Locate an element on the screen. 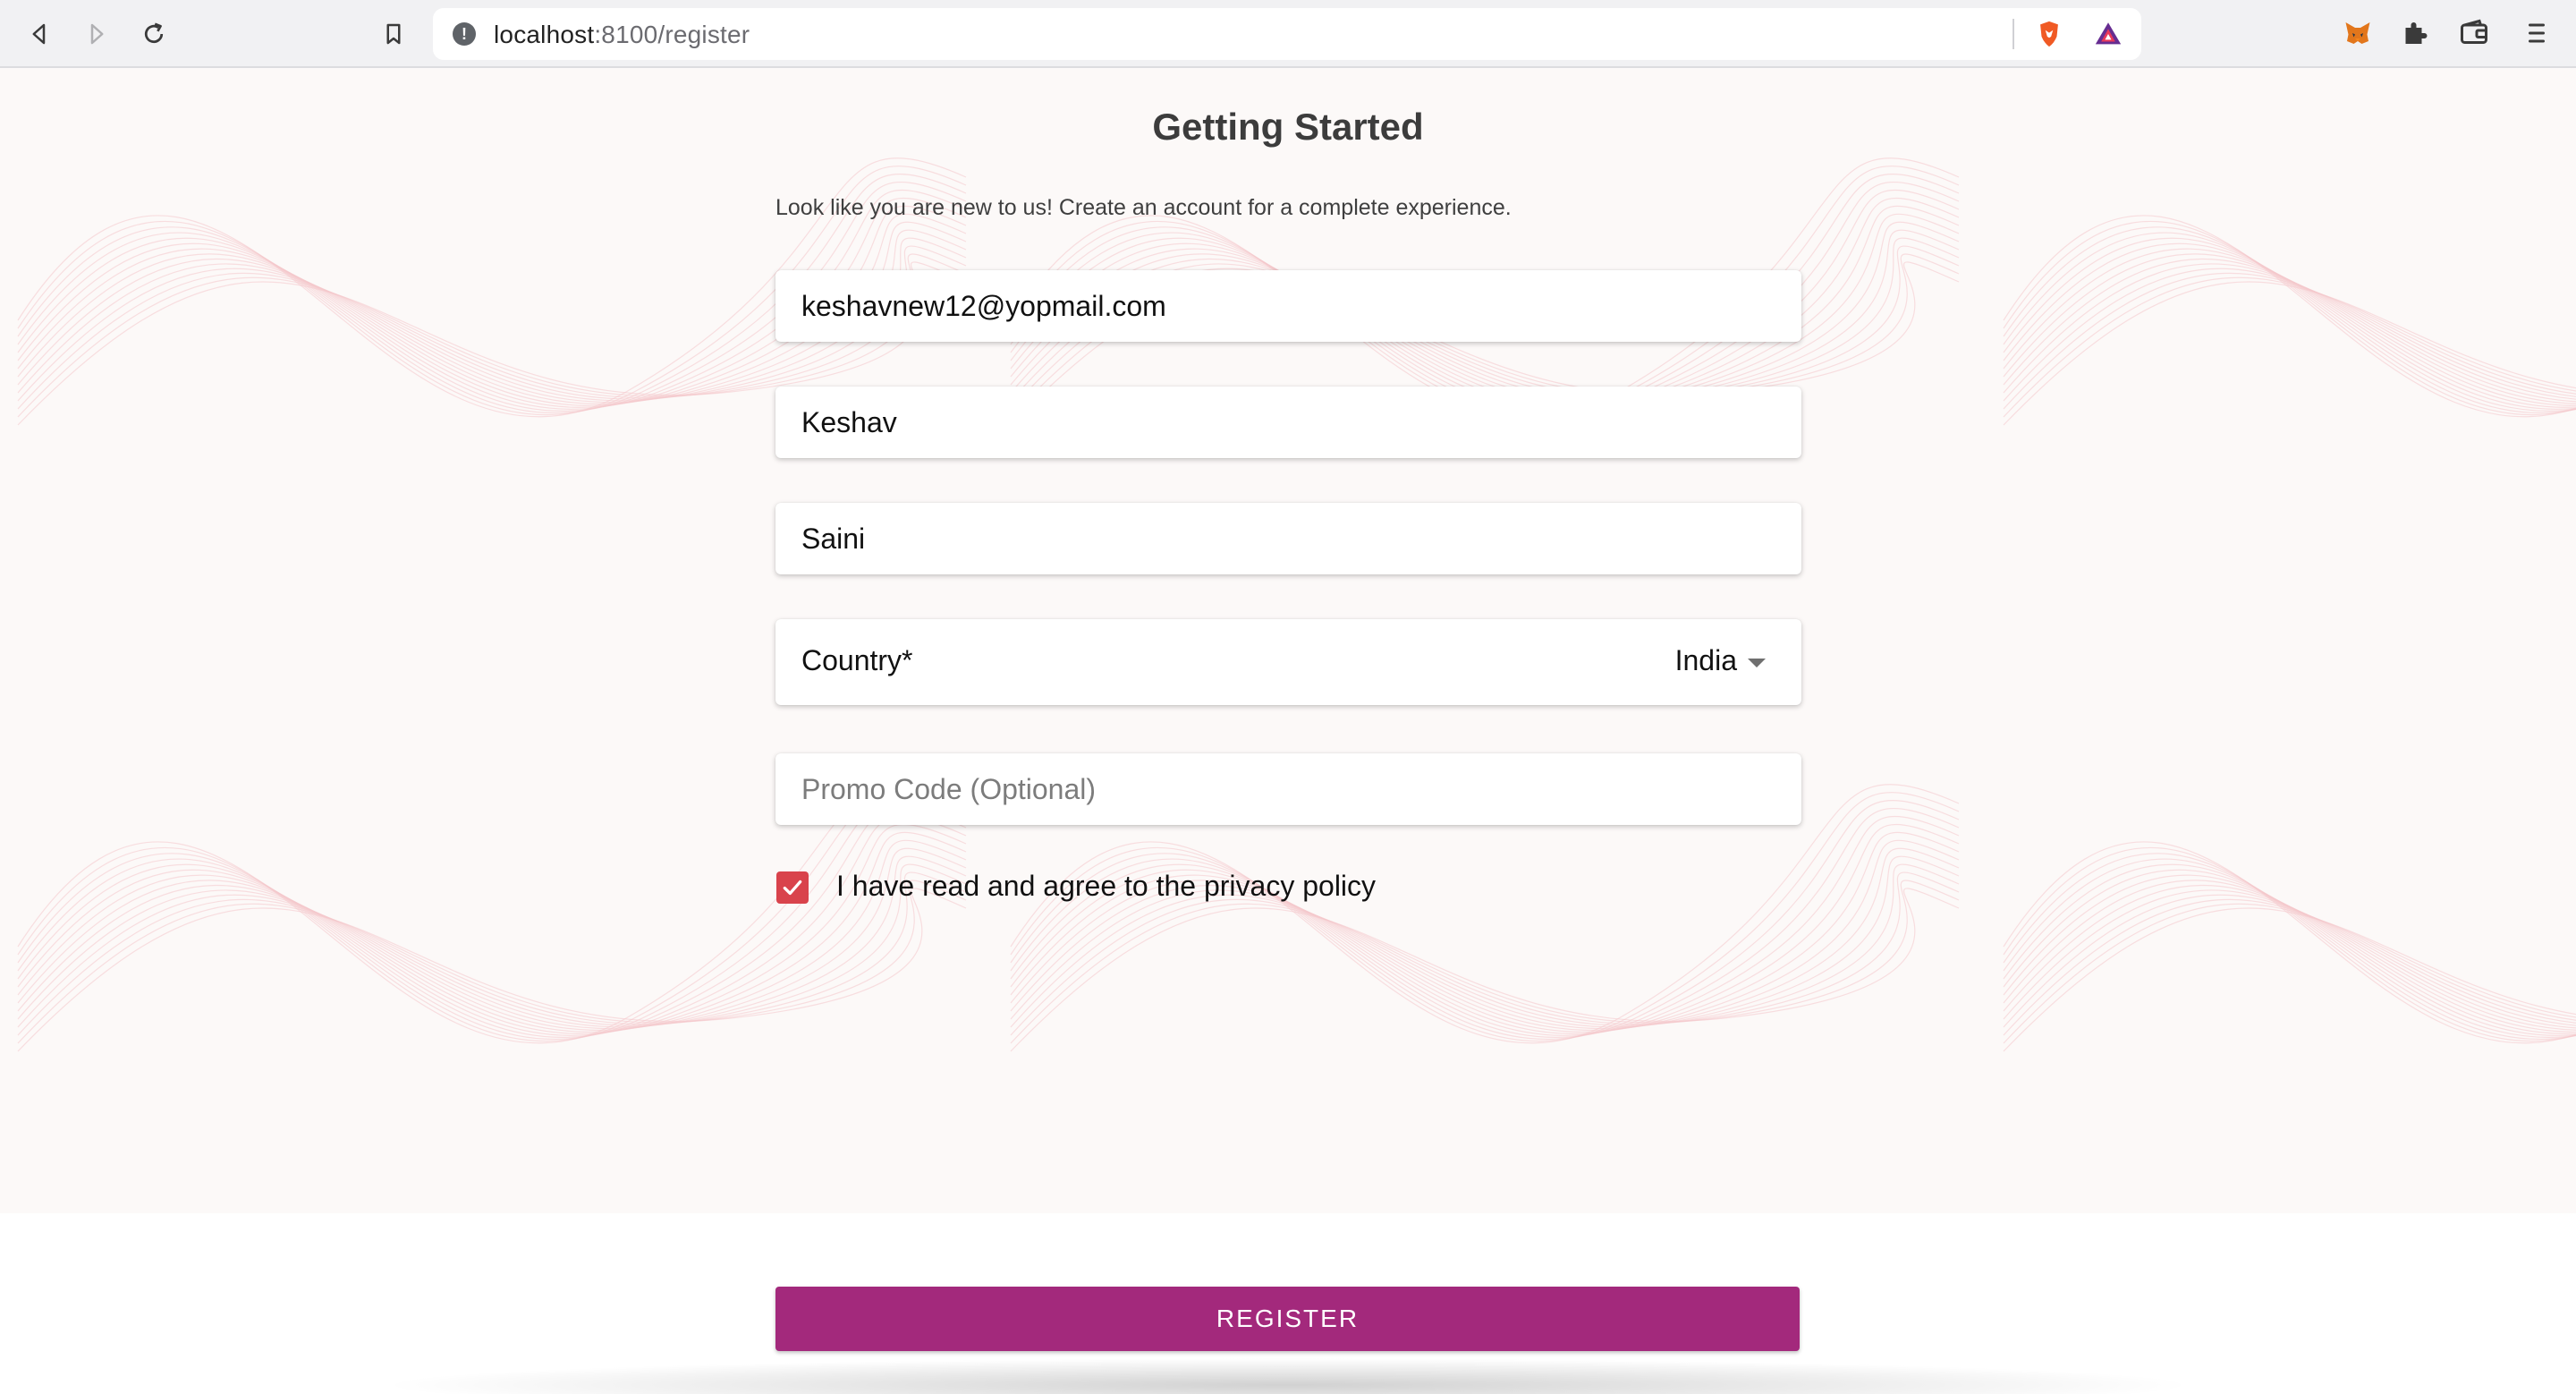  privacy-checkbox is located at coordinates (792, 887).